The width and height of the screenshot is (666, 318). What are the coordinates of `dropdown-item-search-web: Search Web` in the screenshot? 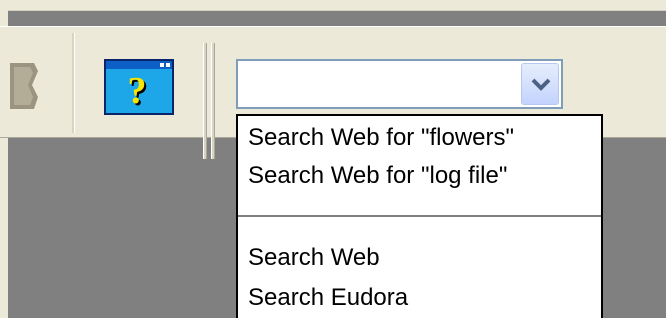 It's located at (314, 258).